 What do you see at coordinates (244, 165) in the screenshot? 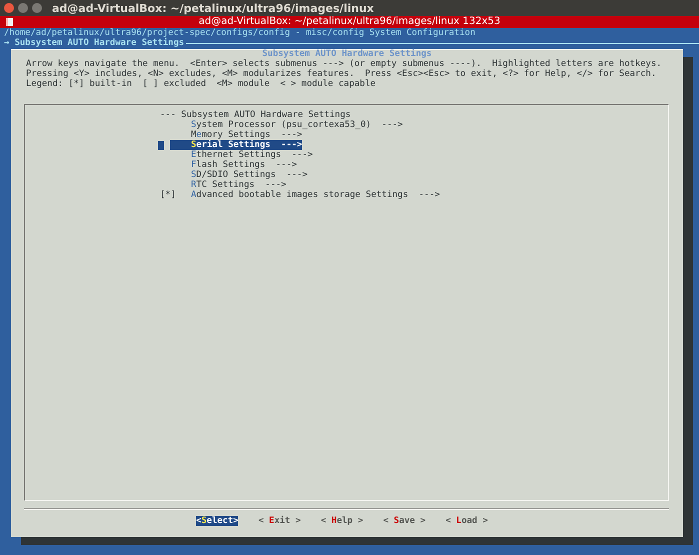
I see `menu-item: Flash Settings --->` at bounding box center [244, 165].